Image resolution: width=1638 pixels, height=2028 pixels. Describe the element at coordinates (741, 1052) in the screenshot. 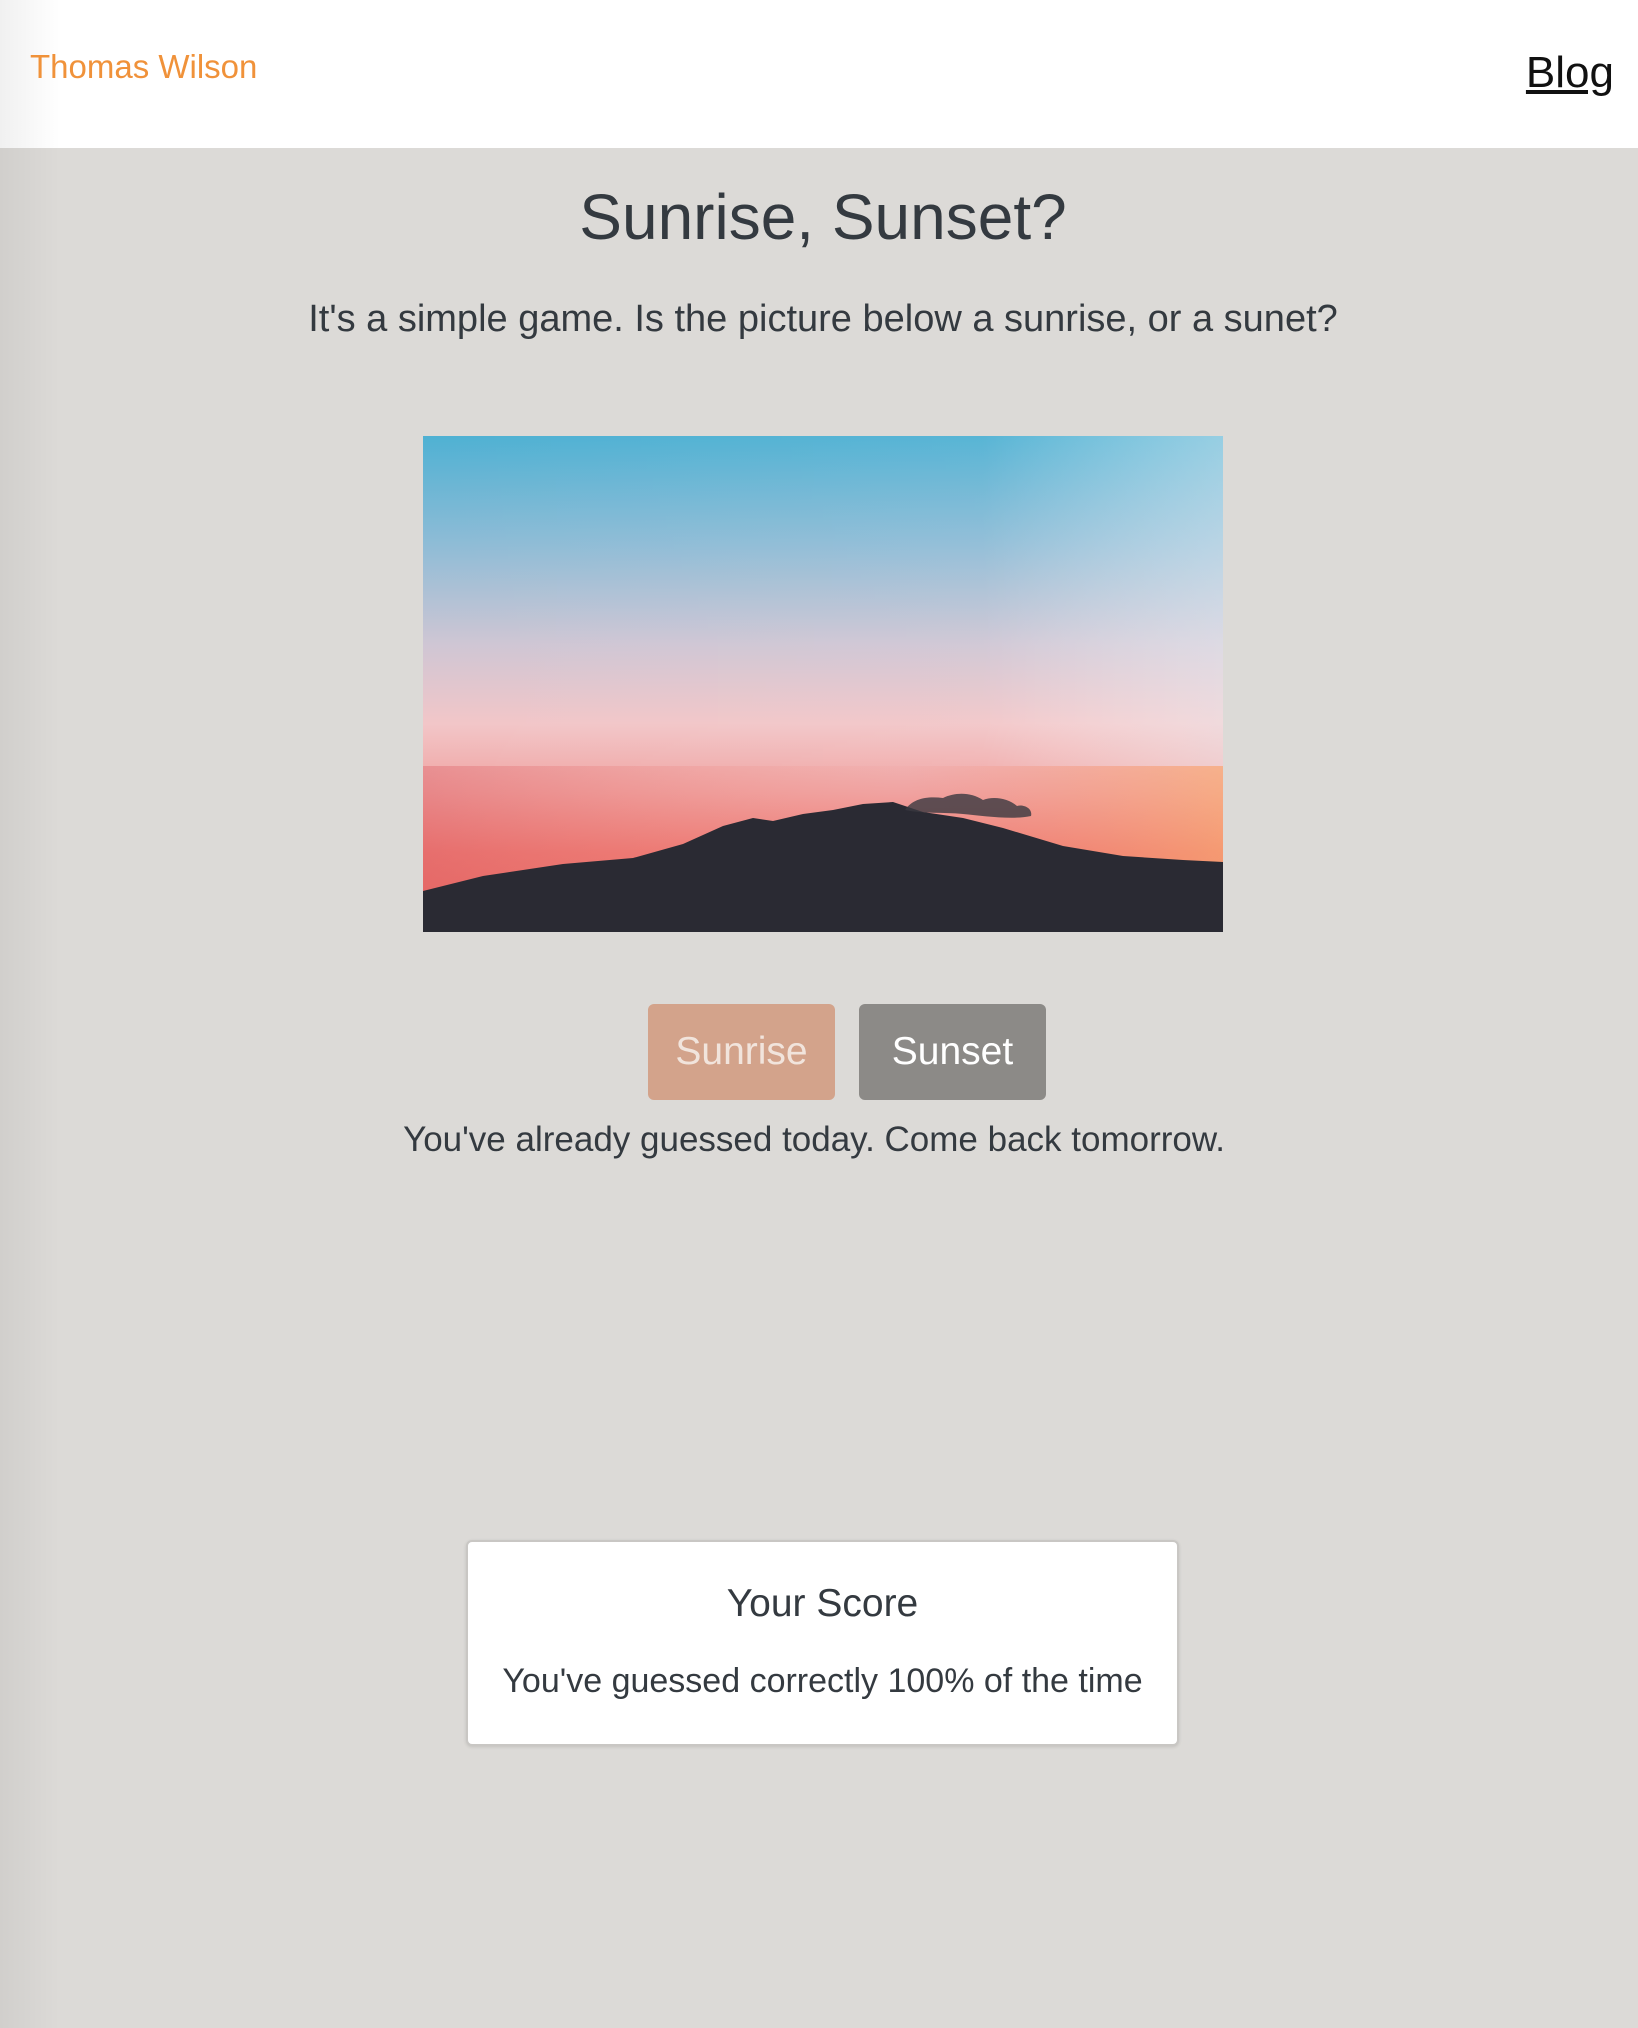

I see `sunrise-button: Sunrise` at that location.